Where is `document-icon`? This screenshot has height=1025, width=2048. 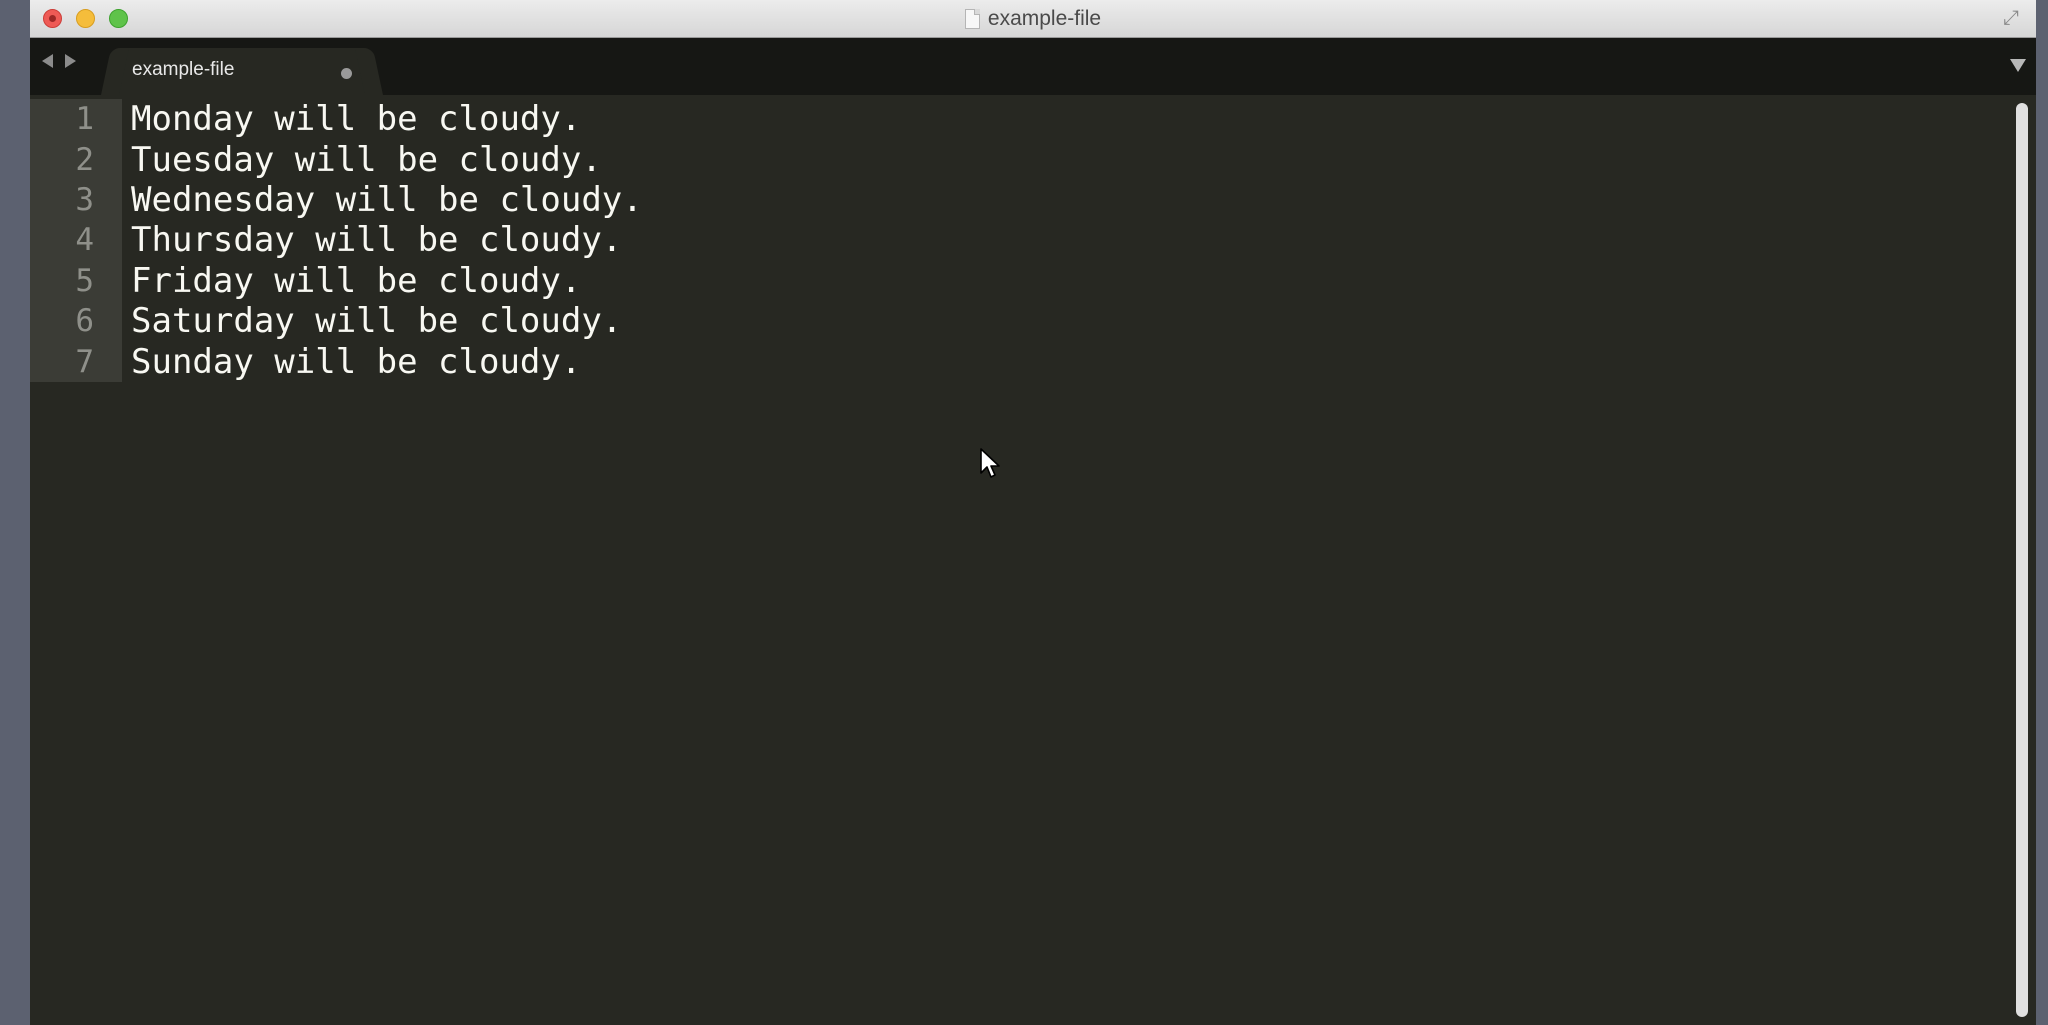 document-icon is located at coordinates (972, 18).